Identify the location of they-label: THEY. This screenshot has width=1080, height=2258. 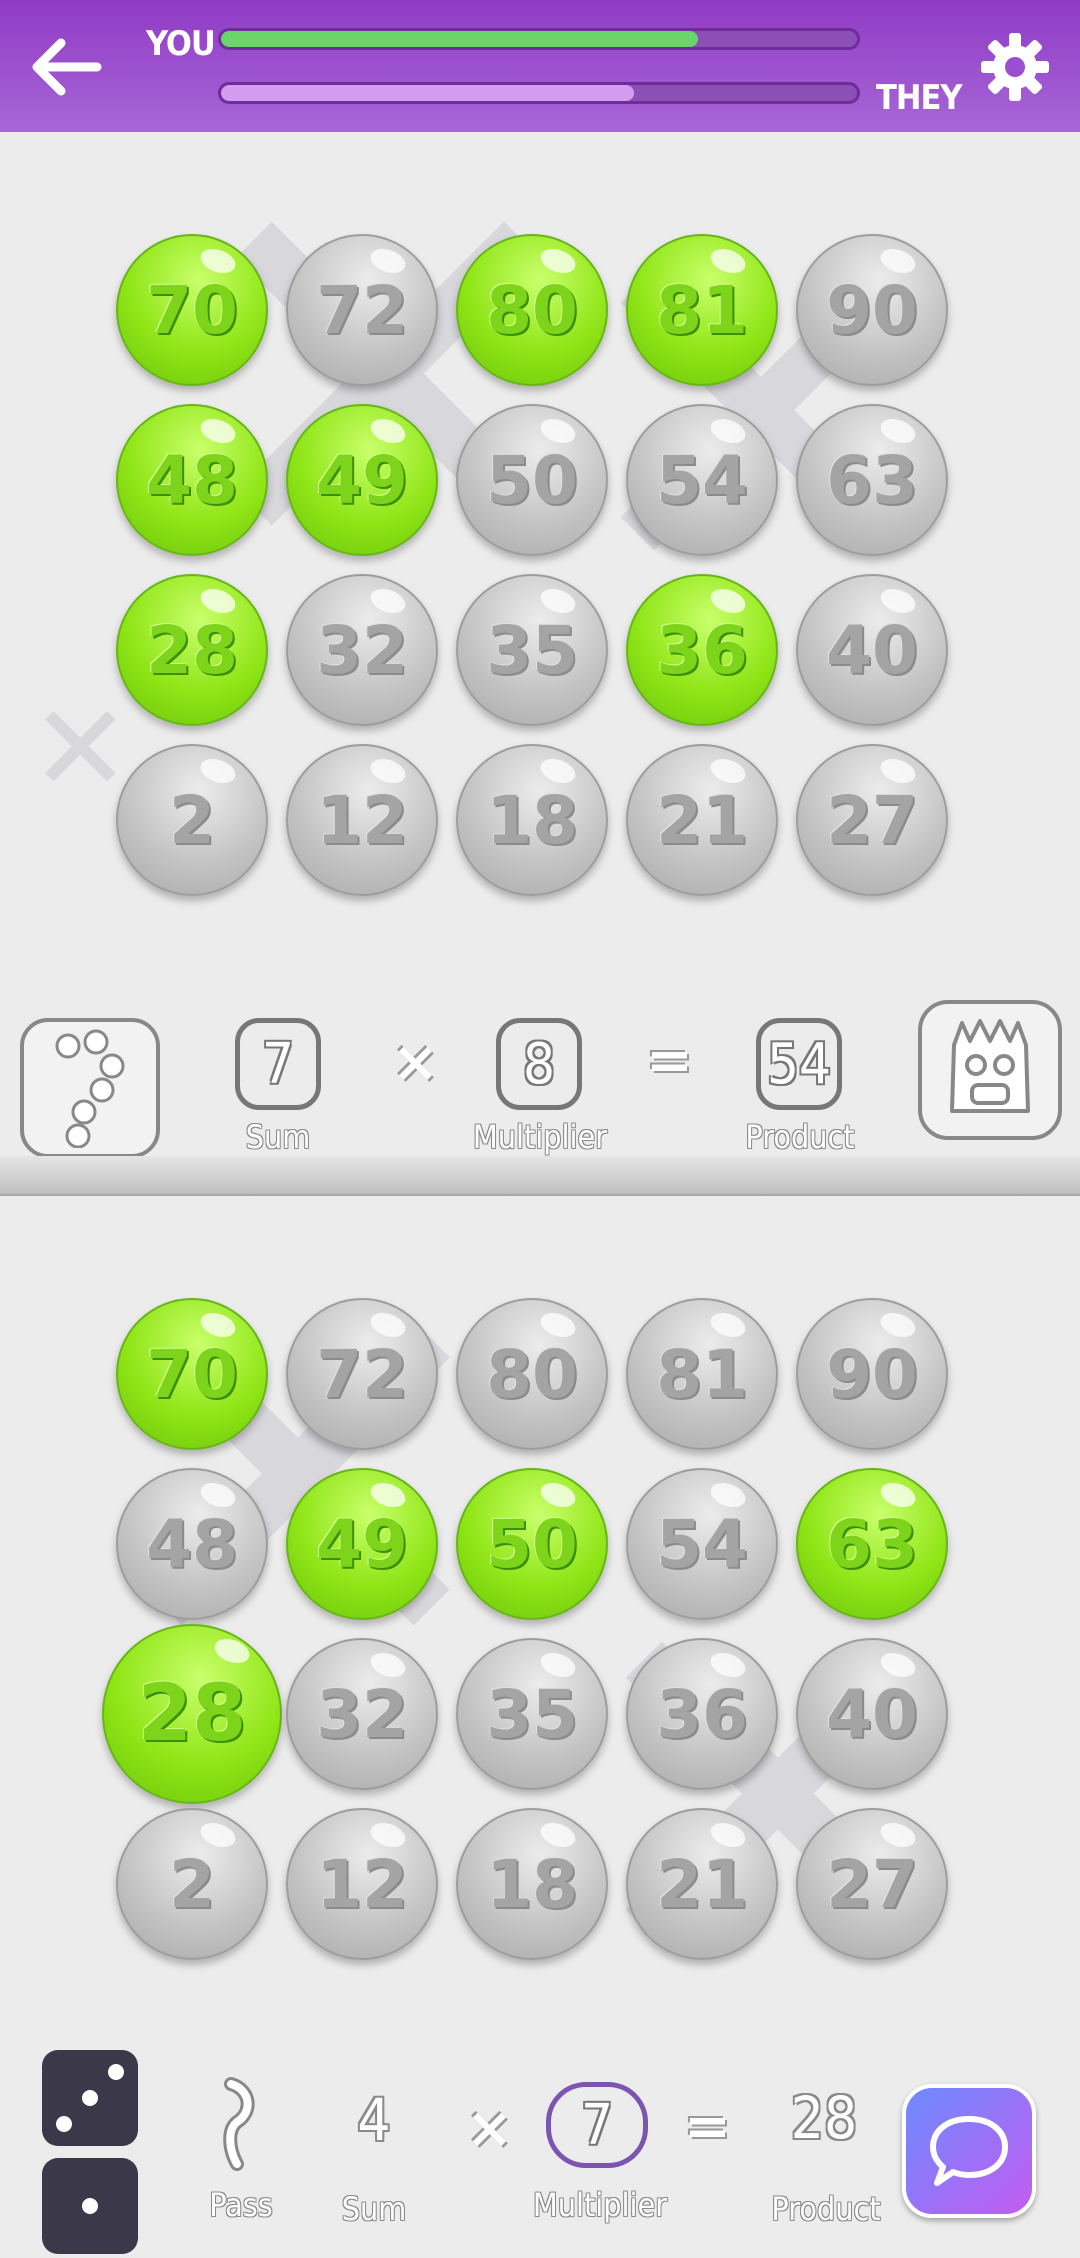
(919, 98).